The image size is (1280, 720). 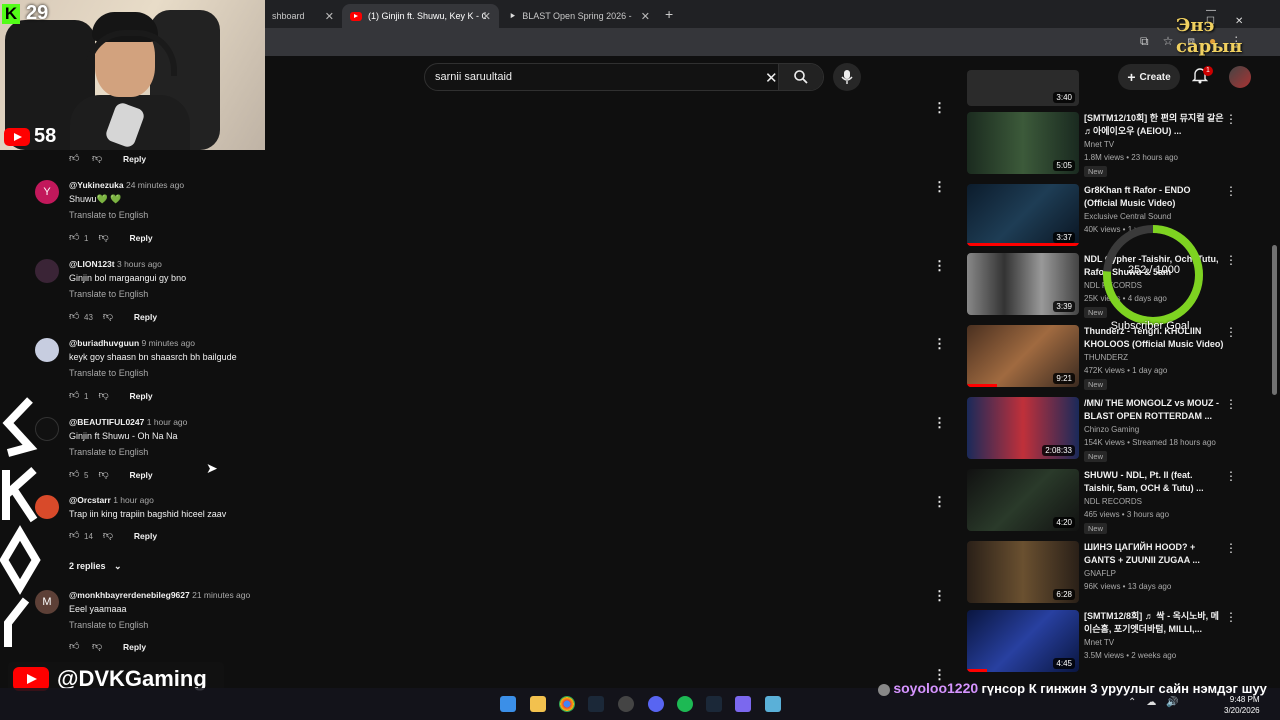 I want to click on video-thumbnail: 3:40, so click(x=1023, y=88).